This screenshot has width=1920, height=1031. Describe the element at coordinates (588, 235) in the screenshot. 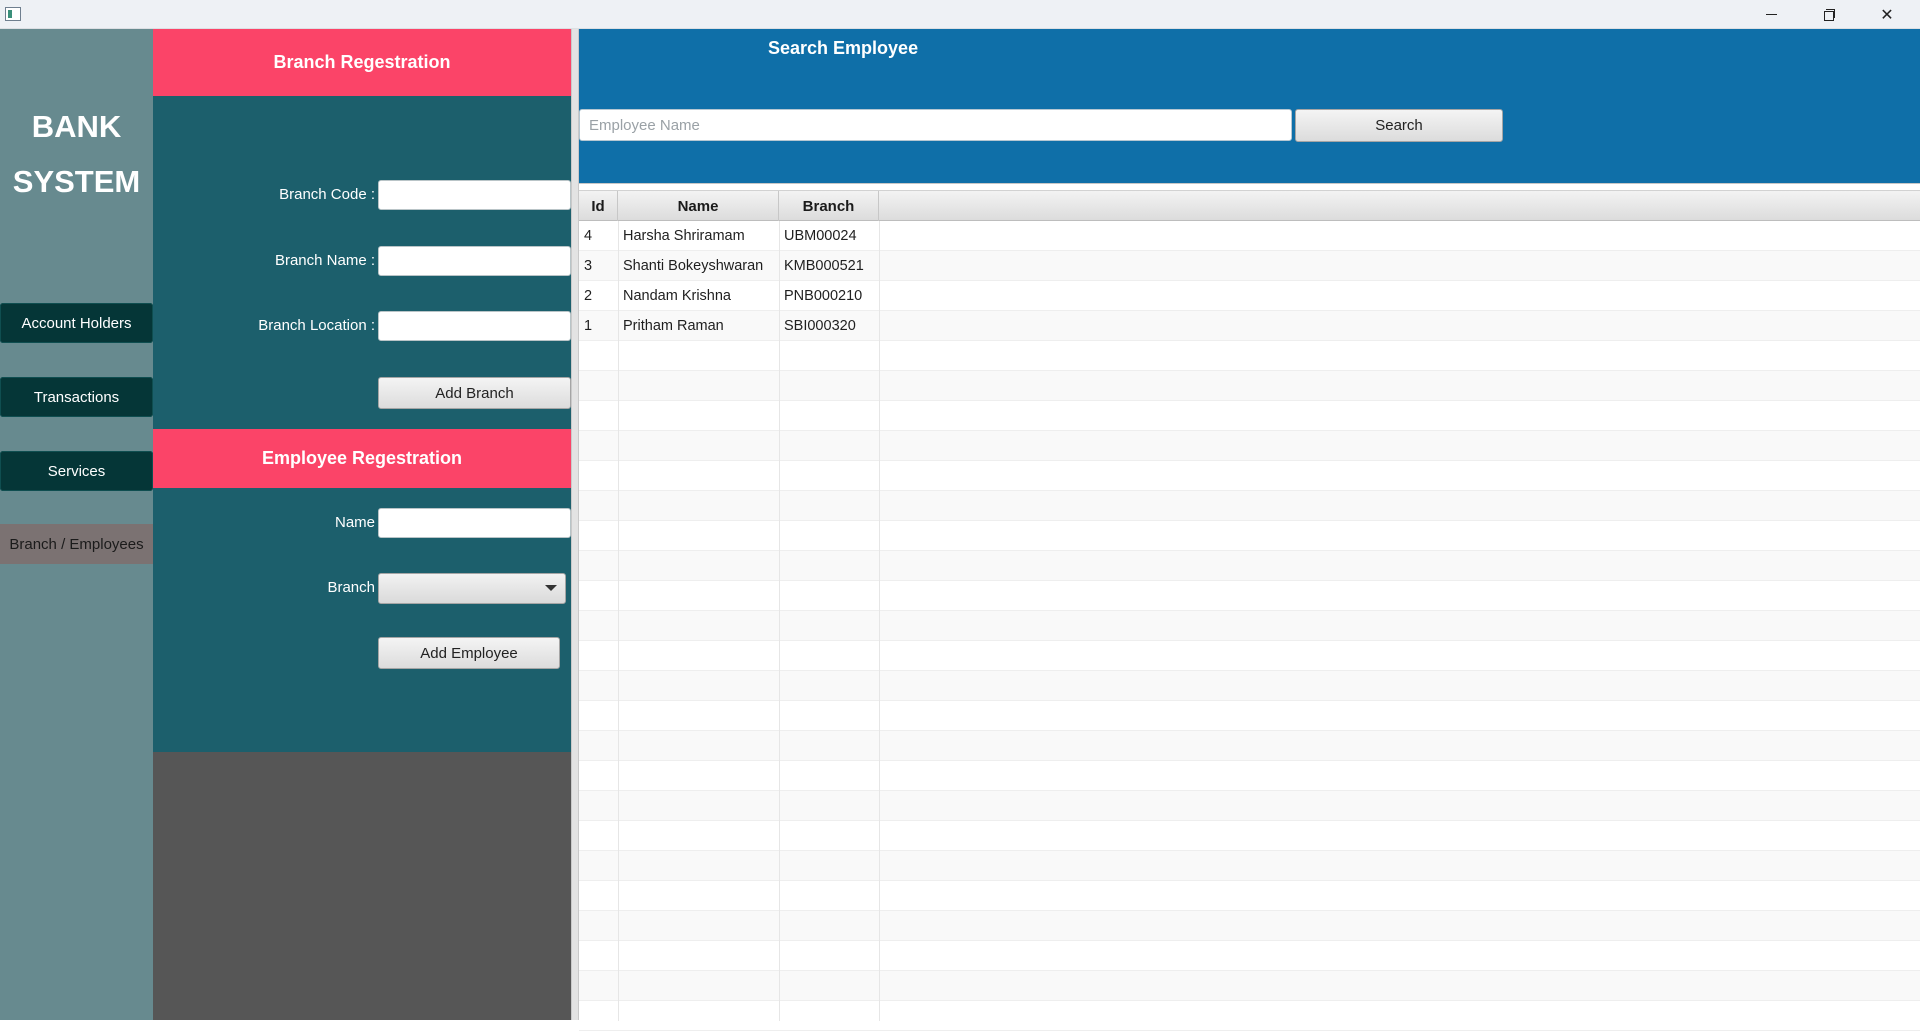

I see `cell-id: 4` at that location.